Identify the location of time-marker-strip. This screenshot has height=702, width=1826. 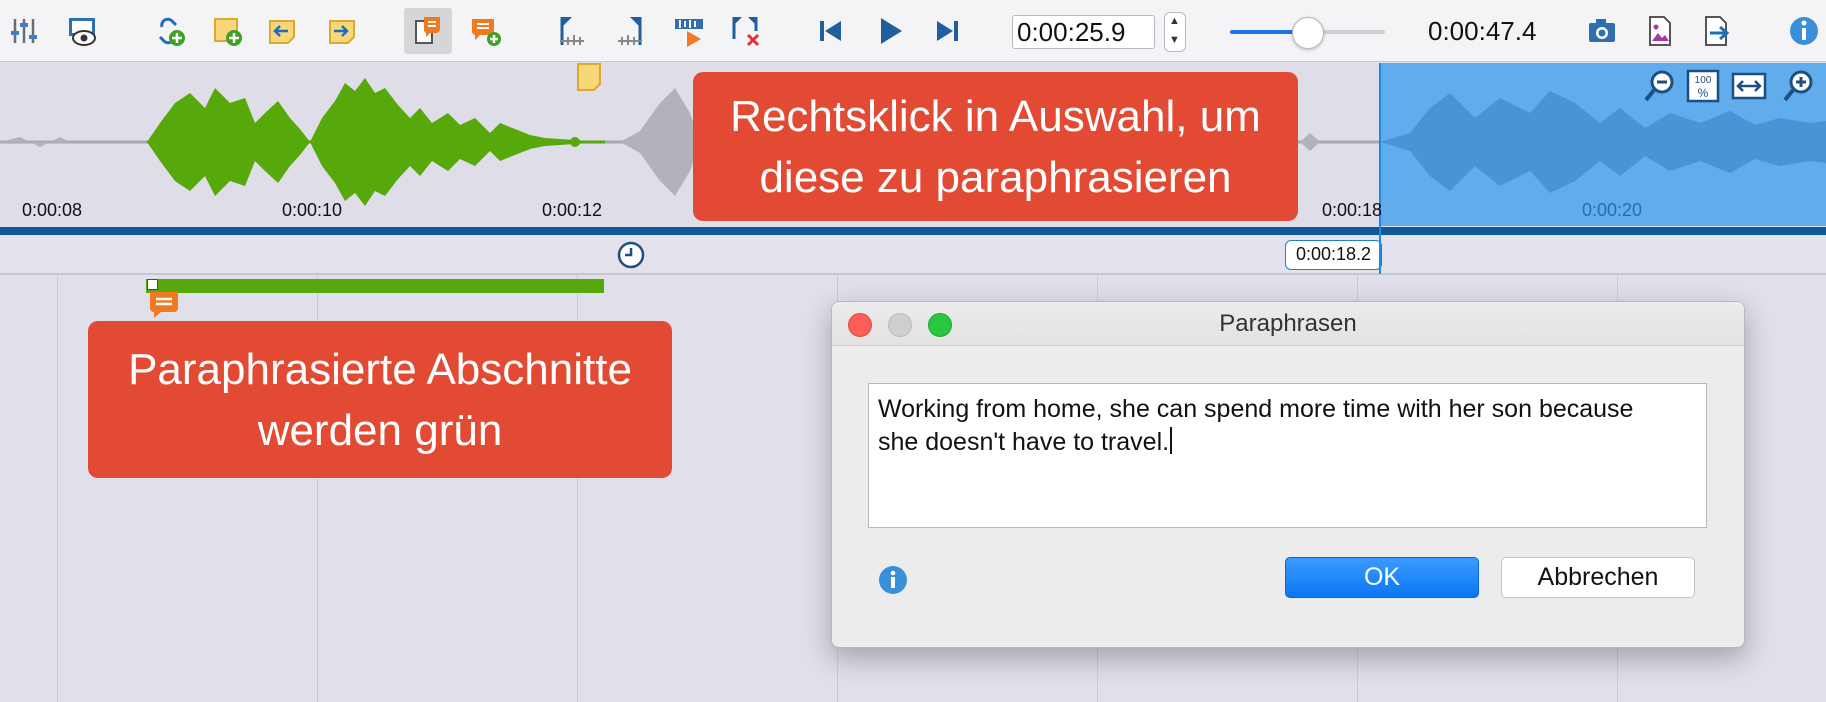
(913, 255).